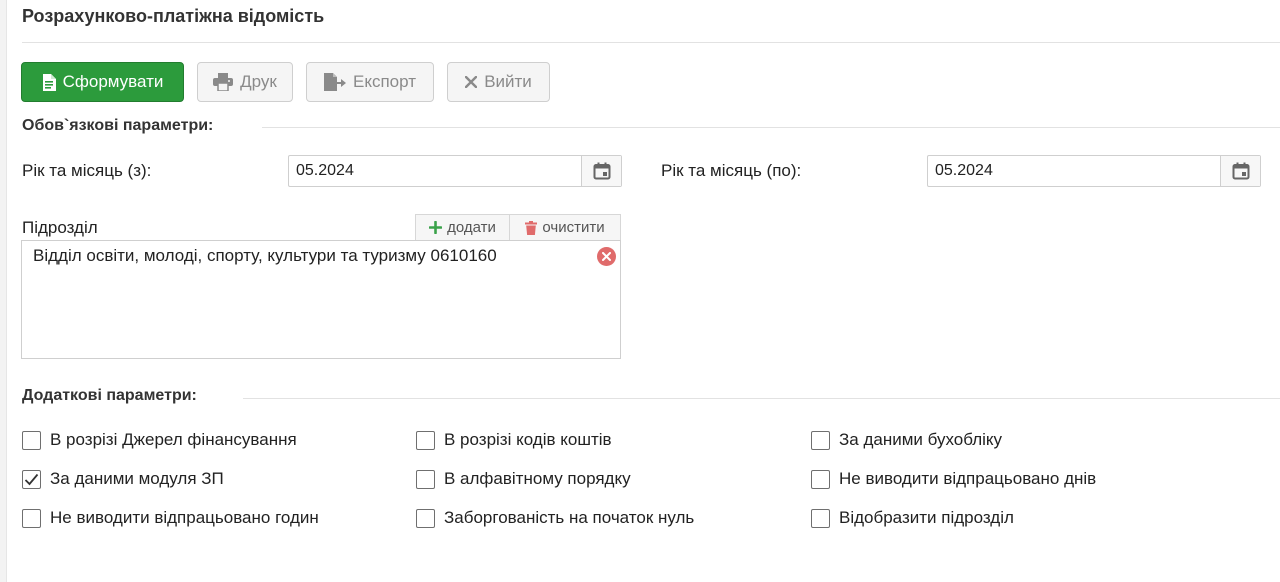  What do you see at coordinates (569, 517) in the screenshot?
I see `option-label: Заборгованість на початок нуль` at bounding box center [569, 517].